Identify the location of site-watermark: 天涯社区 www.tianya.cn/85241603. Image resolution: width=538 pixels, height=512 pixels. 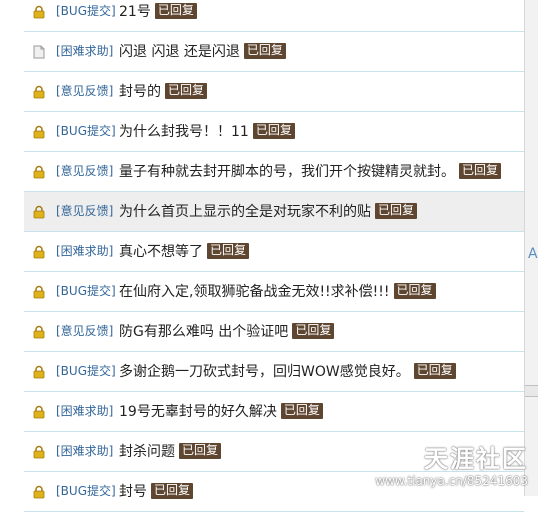
(451, 463).